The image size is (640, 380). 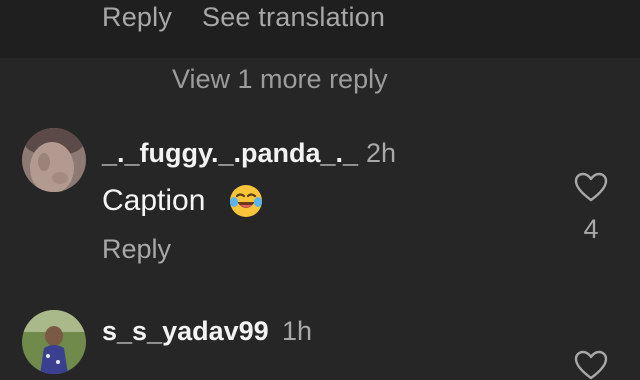 I want to click on comment-text: Caption, so click(x=154, y=200).